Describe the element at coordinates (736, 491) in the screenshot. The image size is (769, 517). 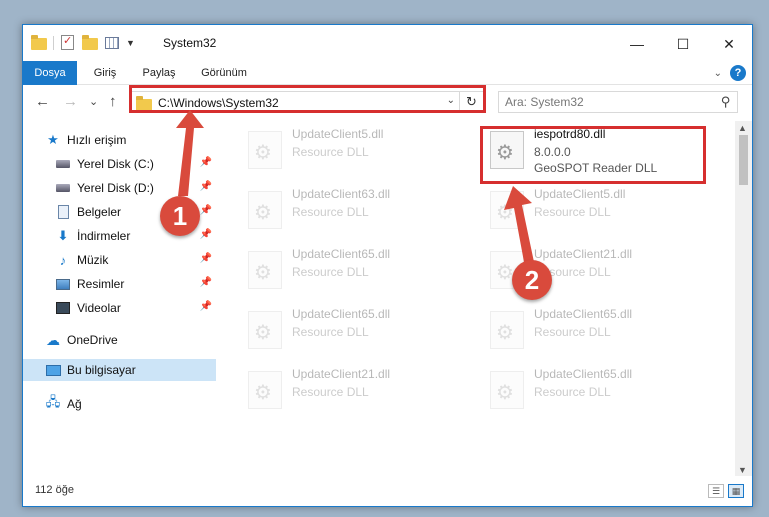
I see `large-icons-view-icon: ▦` at that location.